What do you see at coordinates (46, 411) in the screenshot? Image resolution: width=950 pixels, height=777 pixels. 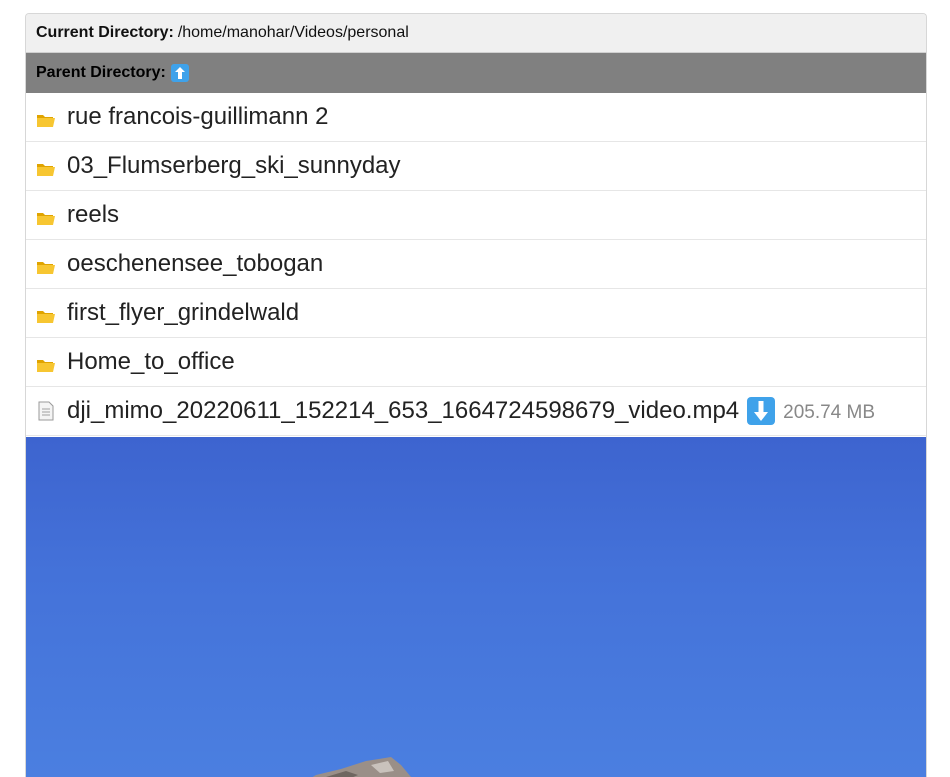 I see `document-icon` at bounding box center [46, 411].